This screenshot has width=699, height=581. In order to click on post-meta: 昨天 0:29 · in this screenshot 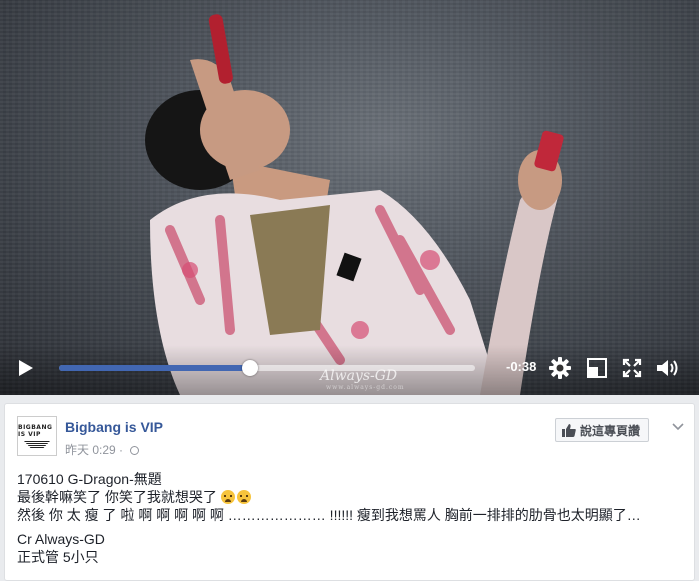, I will do `click(102, 449)`.